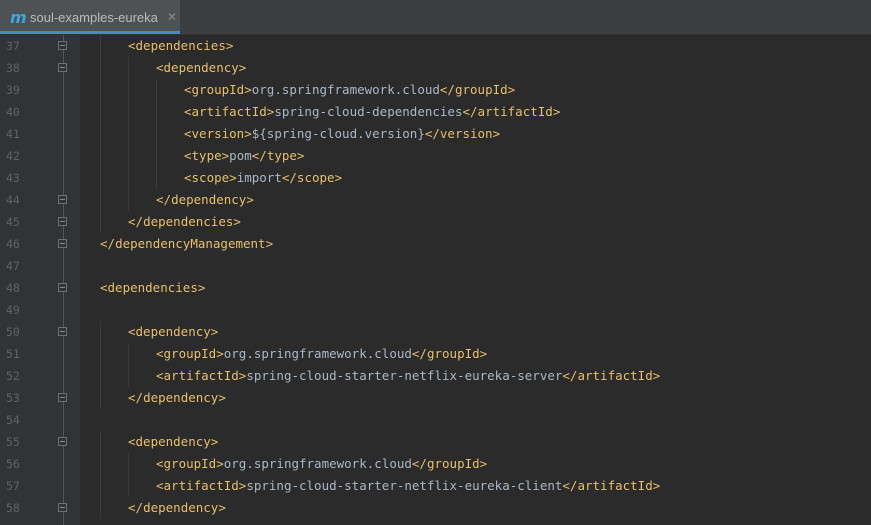 Image resolution: width=871 pixels, height=525 pixels. Describe the element at coordinates (435, 310) in the screenshot. I see `code-line: 49` at that location.